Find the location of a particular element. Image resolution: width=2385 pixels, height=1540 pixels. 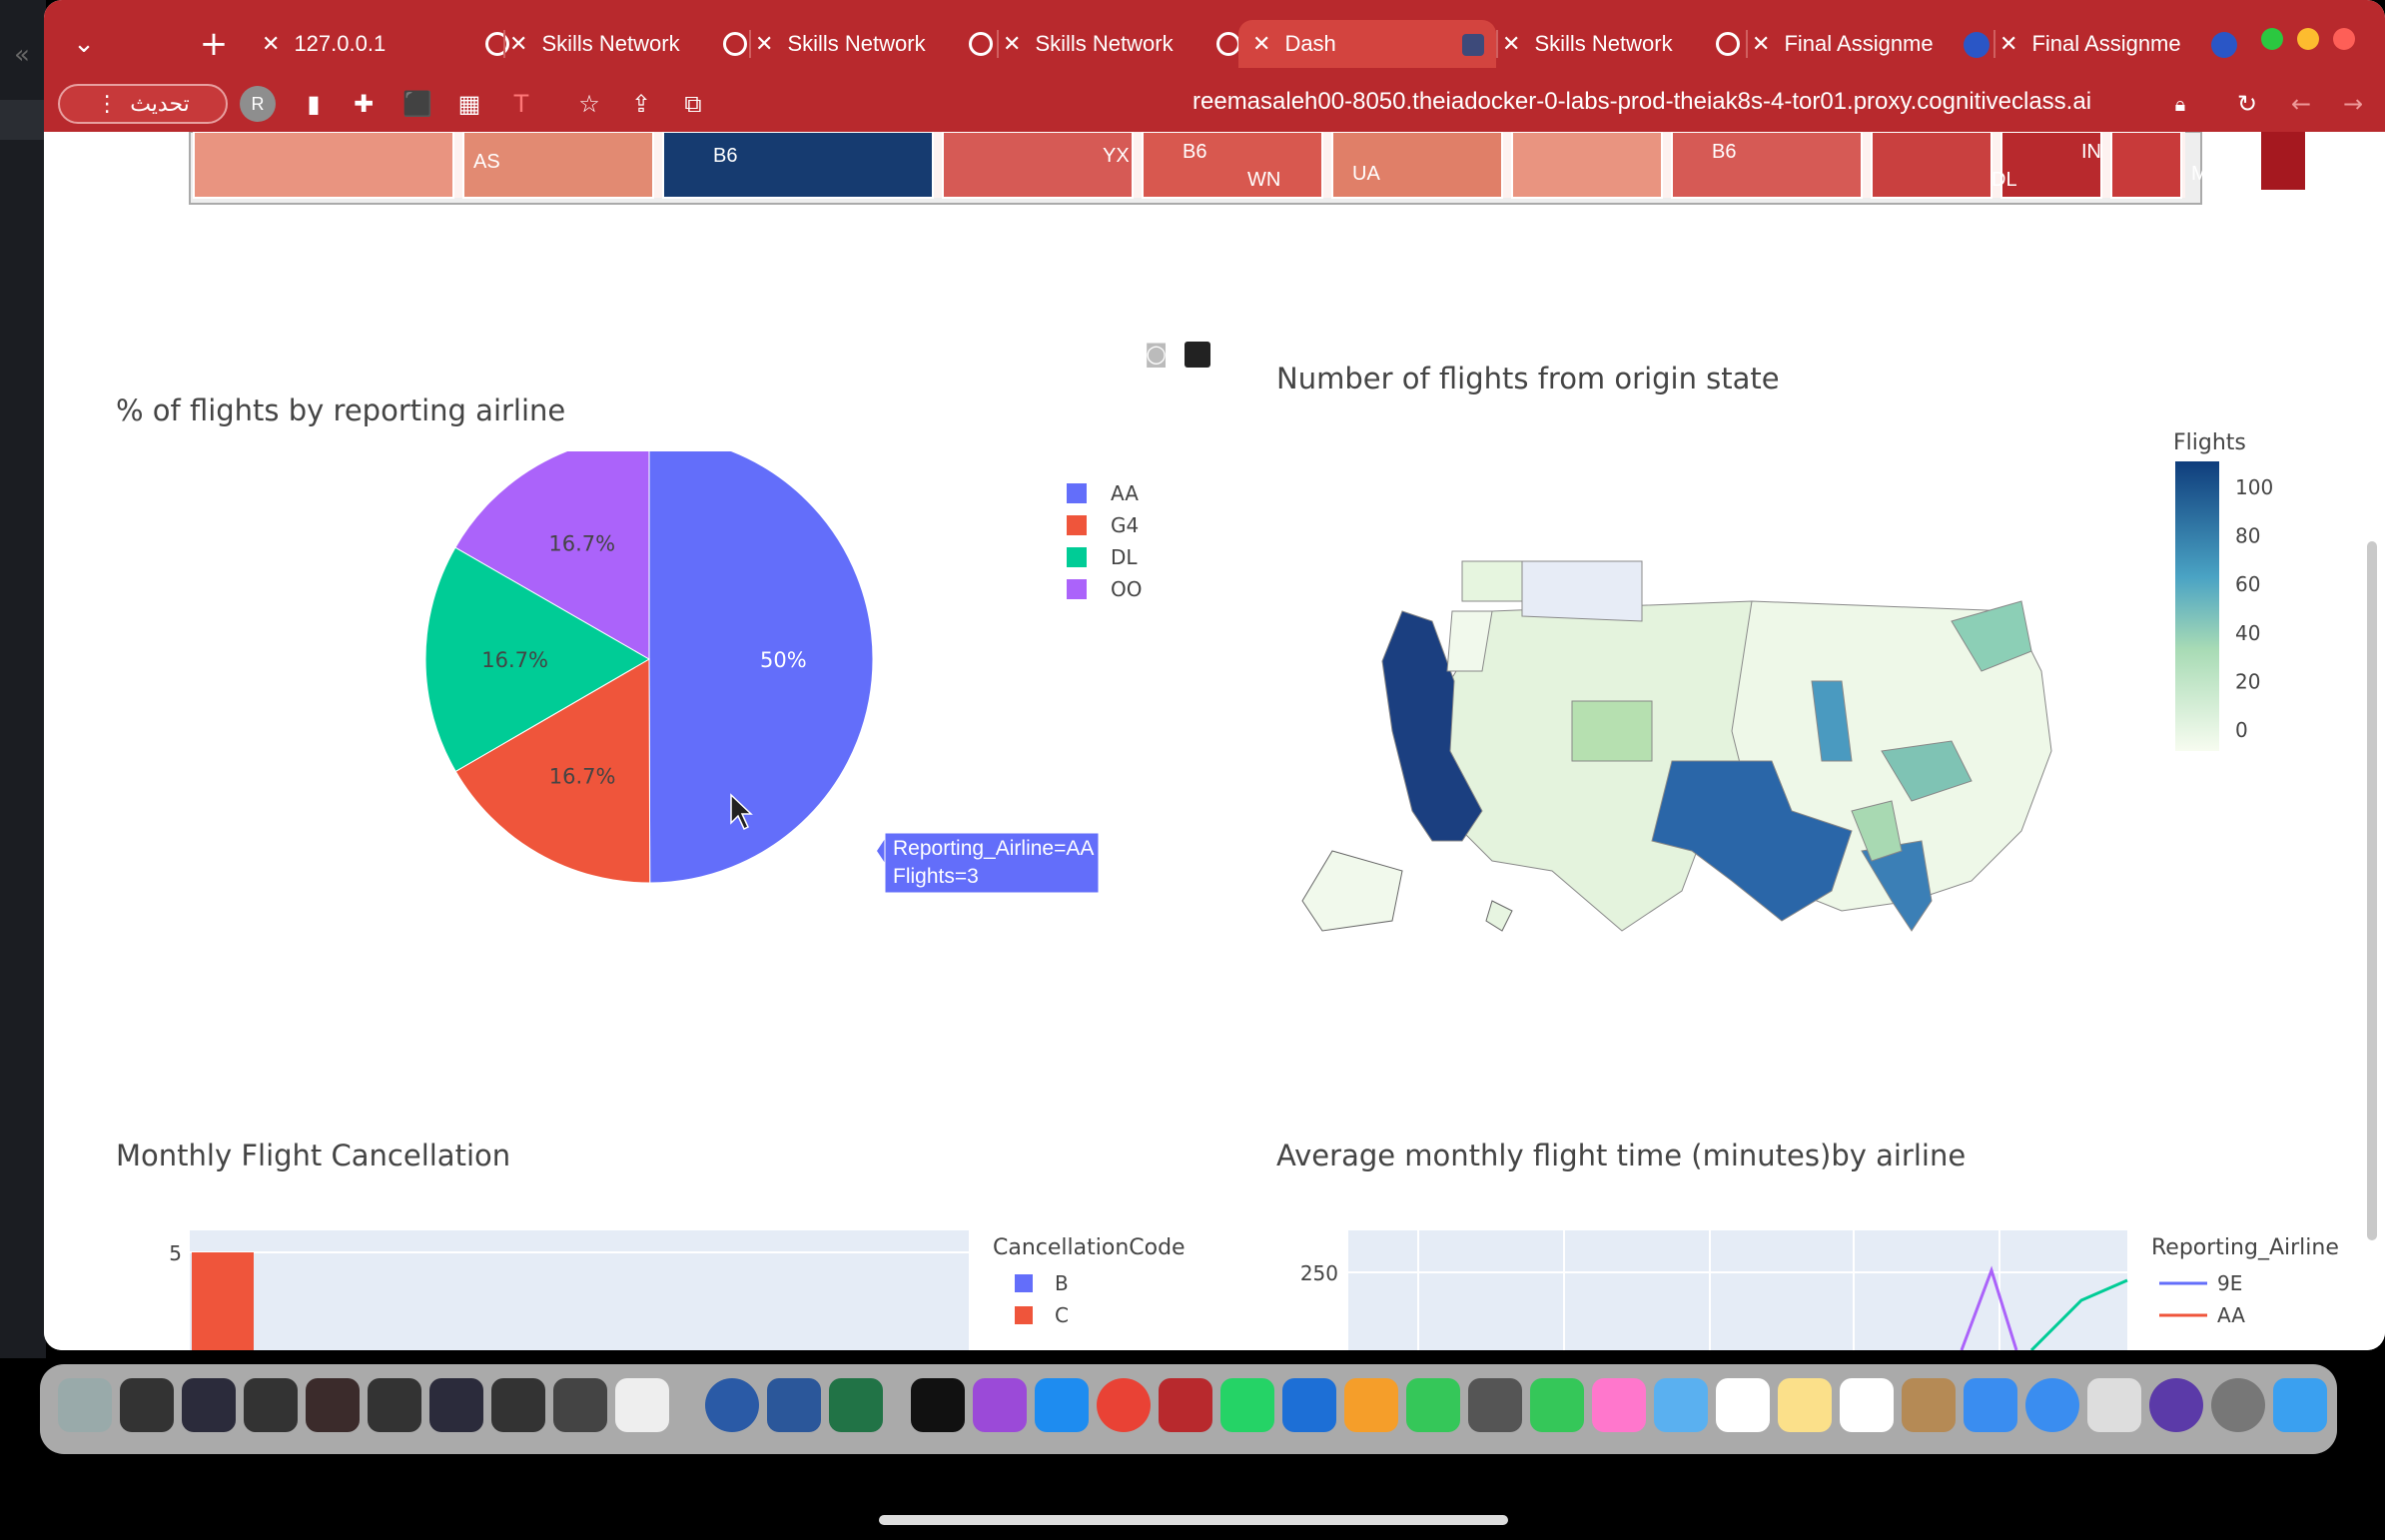

chevron-left-icon: « is located at coordinates (22, 55).